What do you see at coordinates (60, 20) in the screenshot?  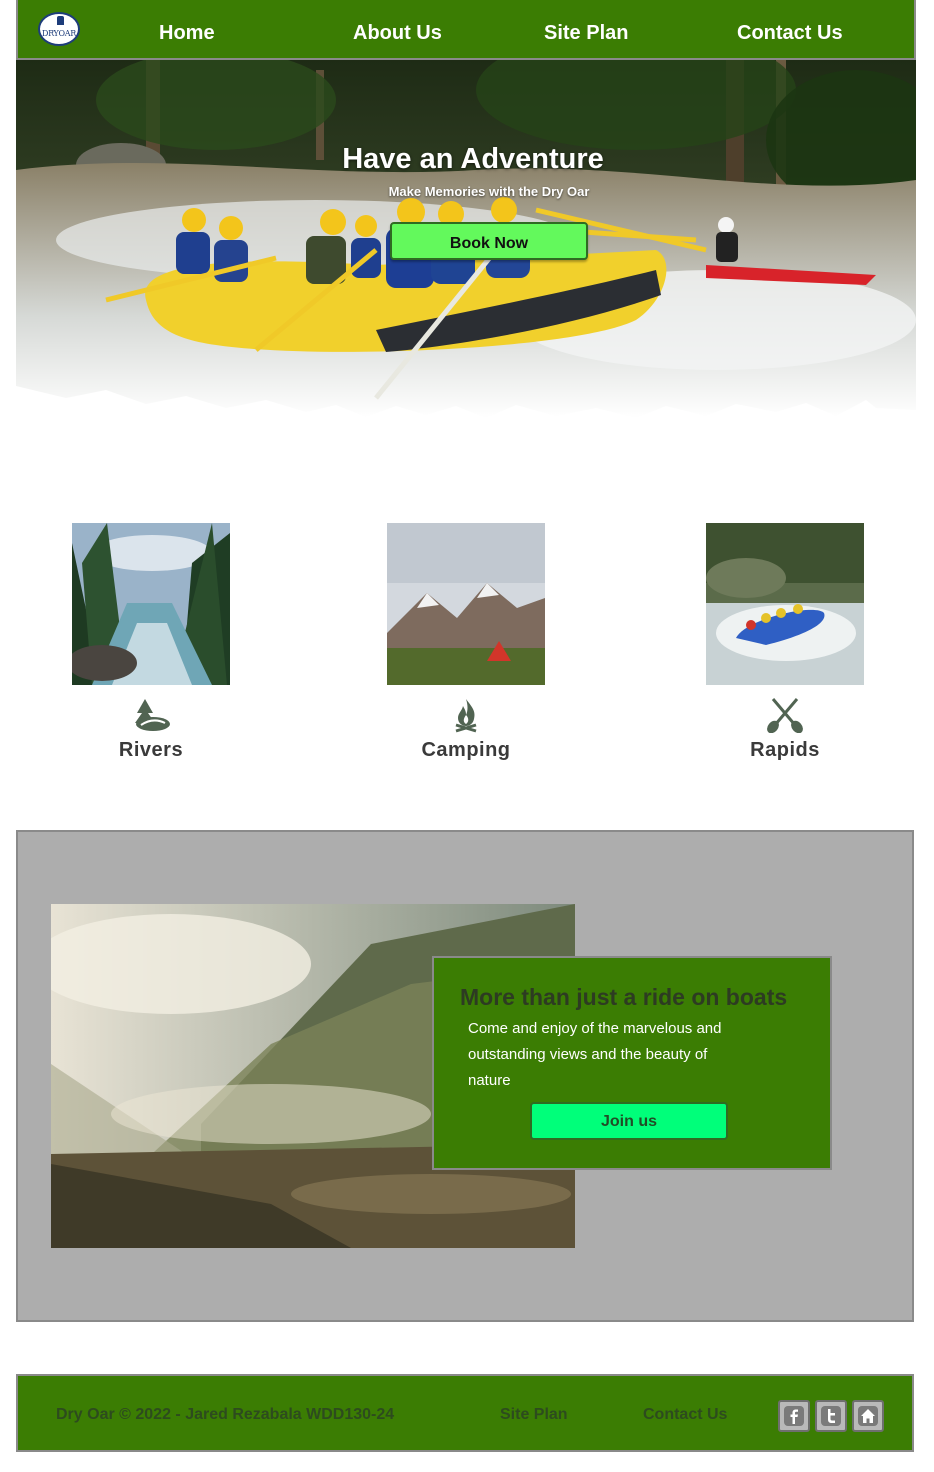 I see `oar-logo-icon` at bounding box center [60, 20].